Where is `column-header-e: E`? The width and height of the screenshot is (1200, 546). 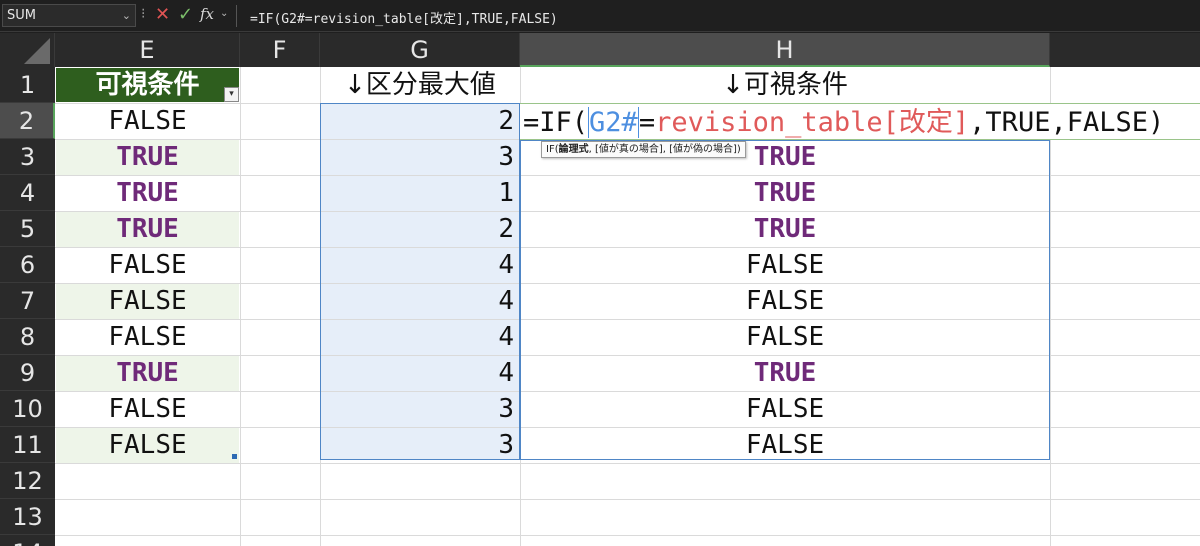
column-header-e: E is located at coordinates (147, 50).